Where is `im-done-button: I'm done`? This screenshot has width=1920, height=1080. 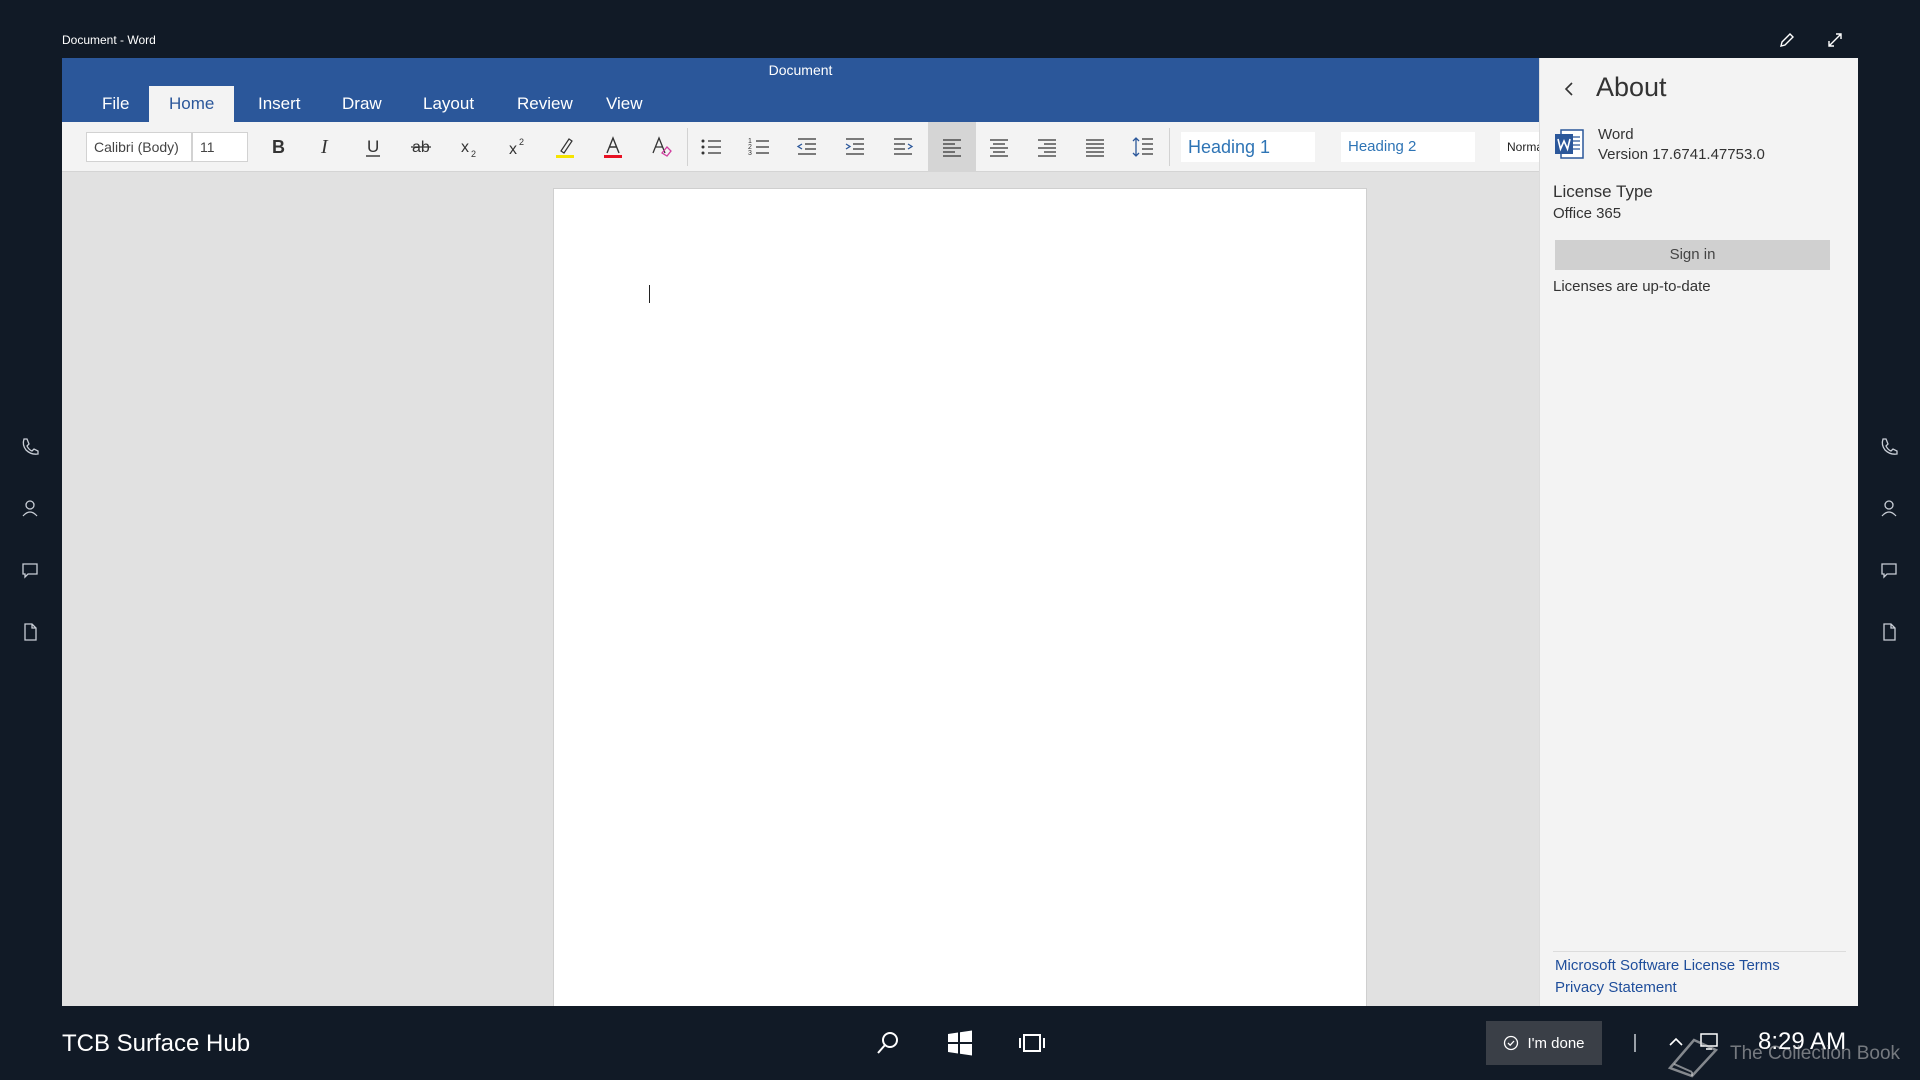 im-done-button: I'm done is located at coordinates (1544, 1043).